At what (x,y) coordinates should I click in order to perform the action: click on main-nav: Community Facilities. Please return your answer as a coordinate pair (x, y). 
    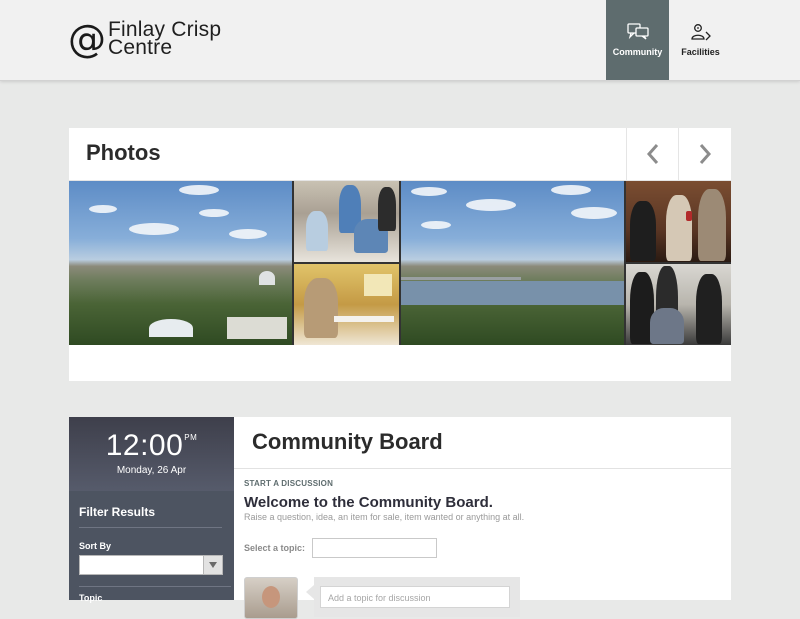
    Looking at the image, I should click on (669, 40).